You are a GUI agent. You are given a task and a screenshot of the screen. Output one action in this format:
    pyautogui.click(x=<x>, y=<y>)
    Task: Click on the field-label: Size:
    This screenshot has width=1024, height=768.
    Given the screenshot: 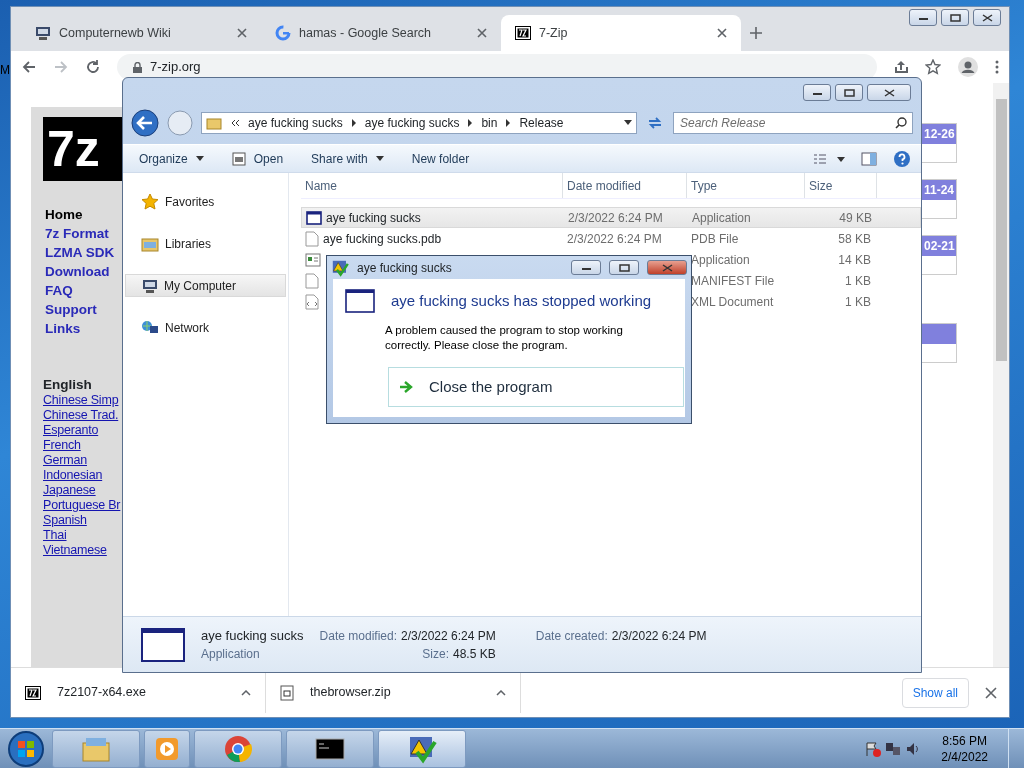 What is the action you would take?
    pyautogui.click(x=435, y=654)
    